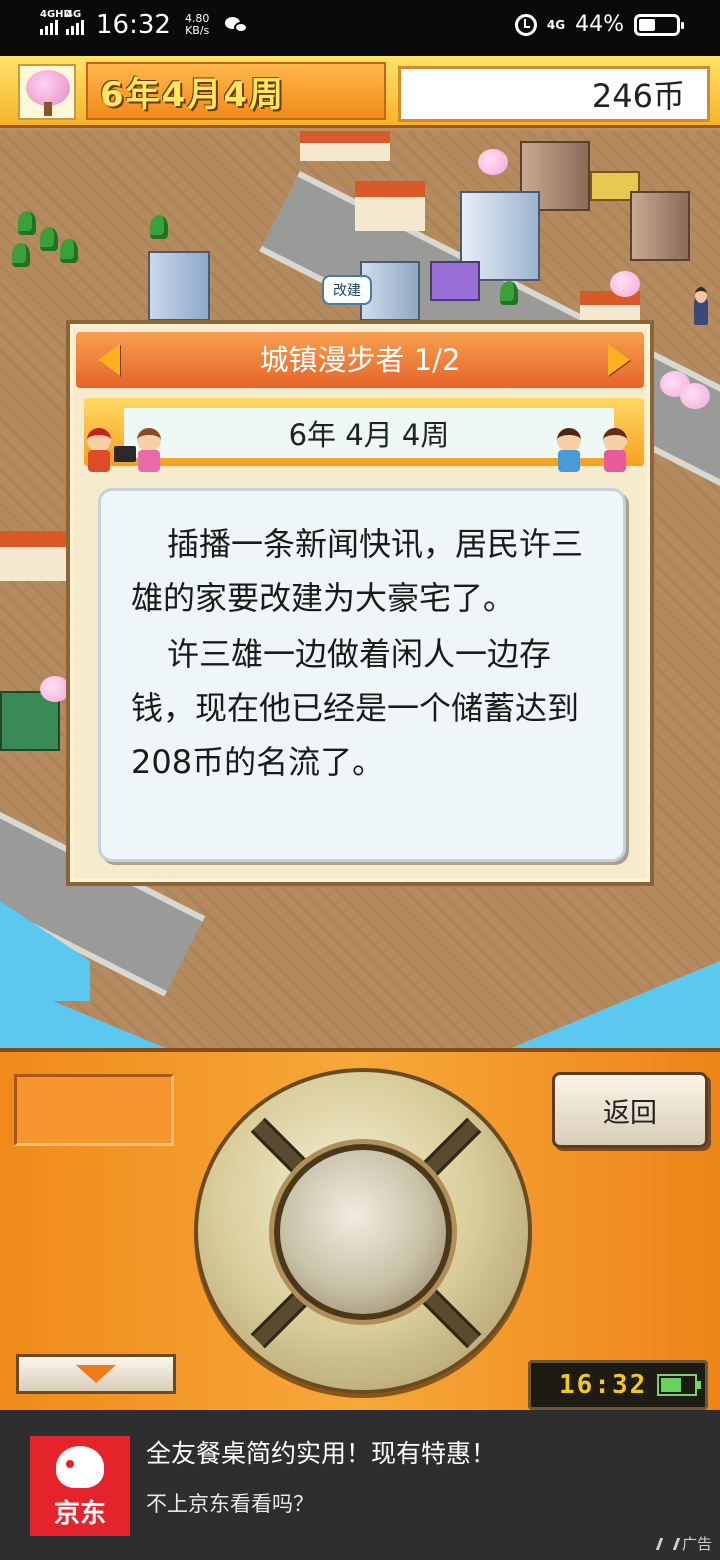 This screenshot has height=1560, width=720. I want to click on news-paragraph: 许三雄一边做着闲人一边存钱，现在他已经是一个储蓄达到208币的名流了。, so click(355, 708).